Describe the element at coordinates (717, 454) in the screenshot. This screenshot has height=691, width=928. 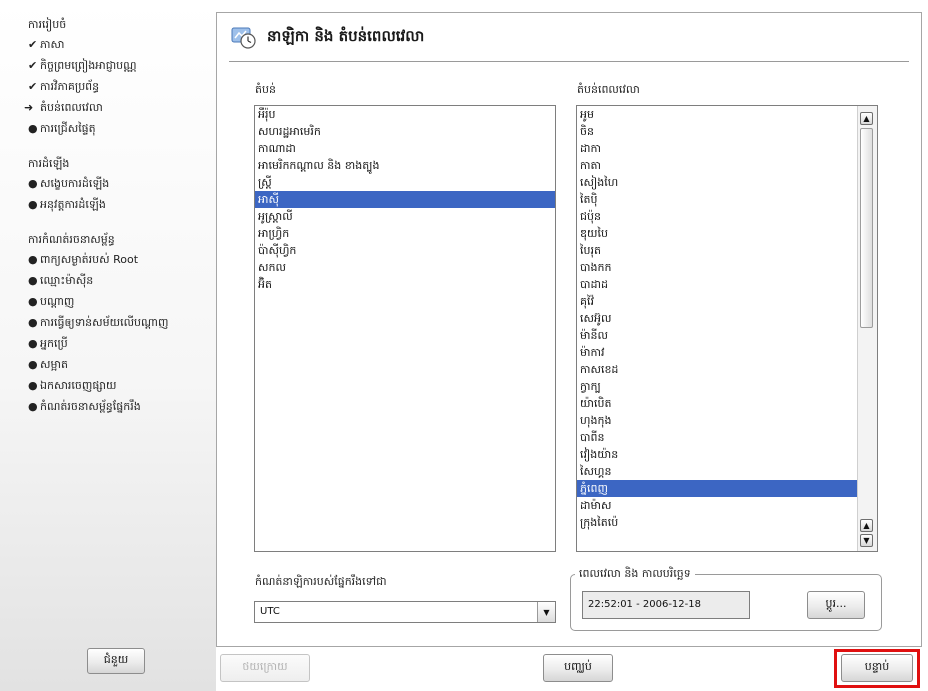
I see `timezone-list-item: វៀងយ៉ាន` at that location.